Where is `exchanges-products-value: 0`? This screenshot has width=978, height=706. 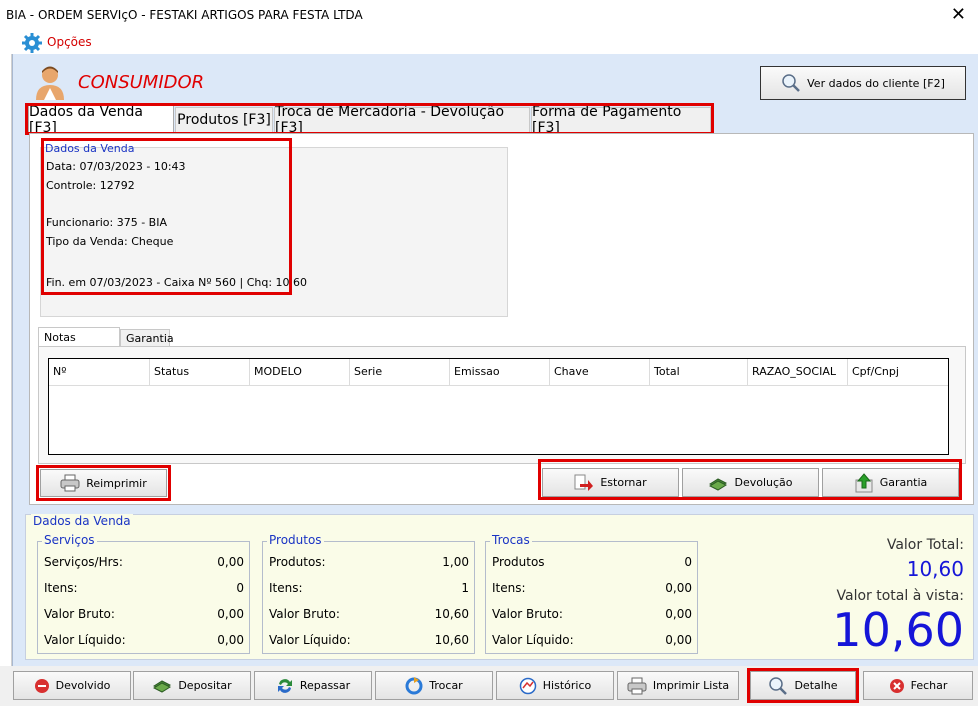 exchanges-products-value: 0 is located at coordinates (688, 562).